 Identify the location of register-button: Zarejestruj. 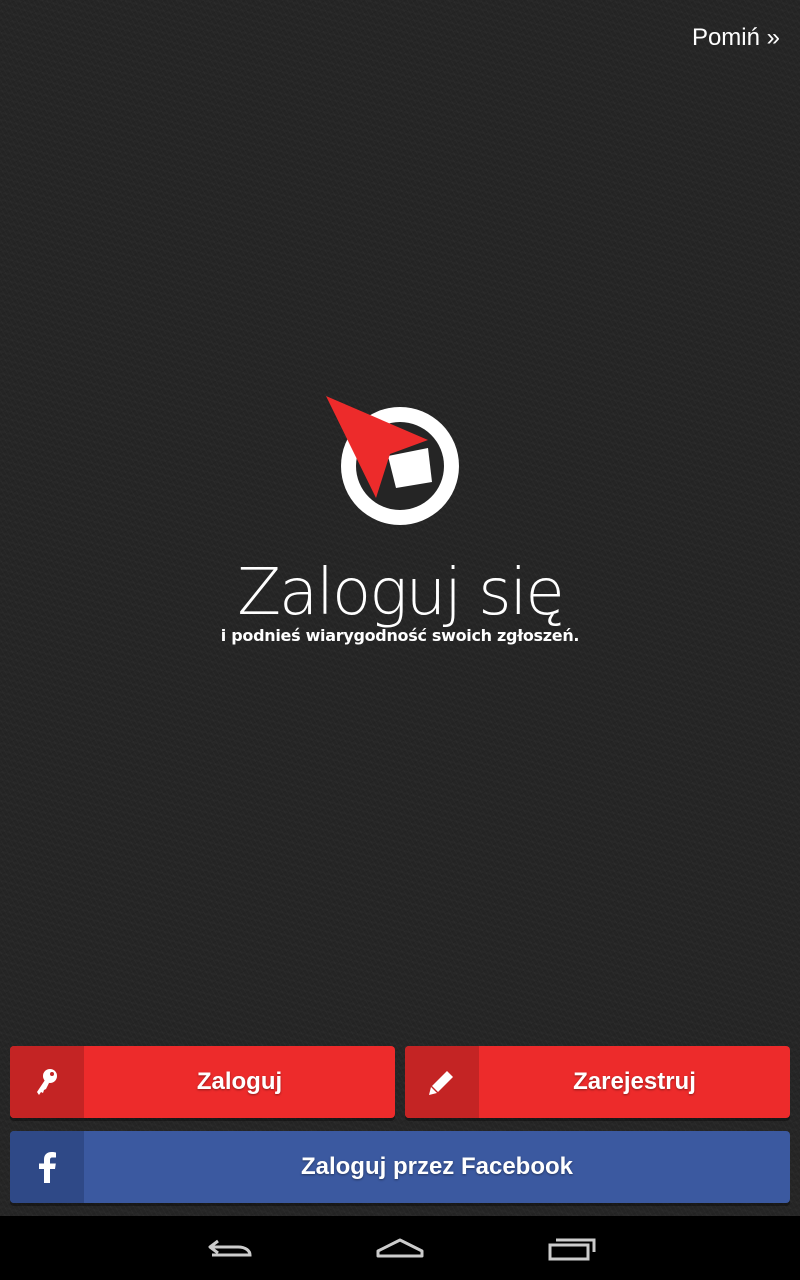
(597, 1082).